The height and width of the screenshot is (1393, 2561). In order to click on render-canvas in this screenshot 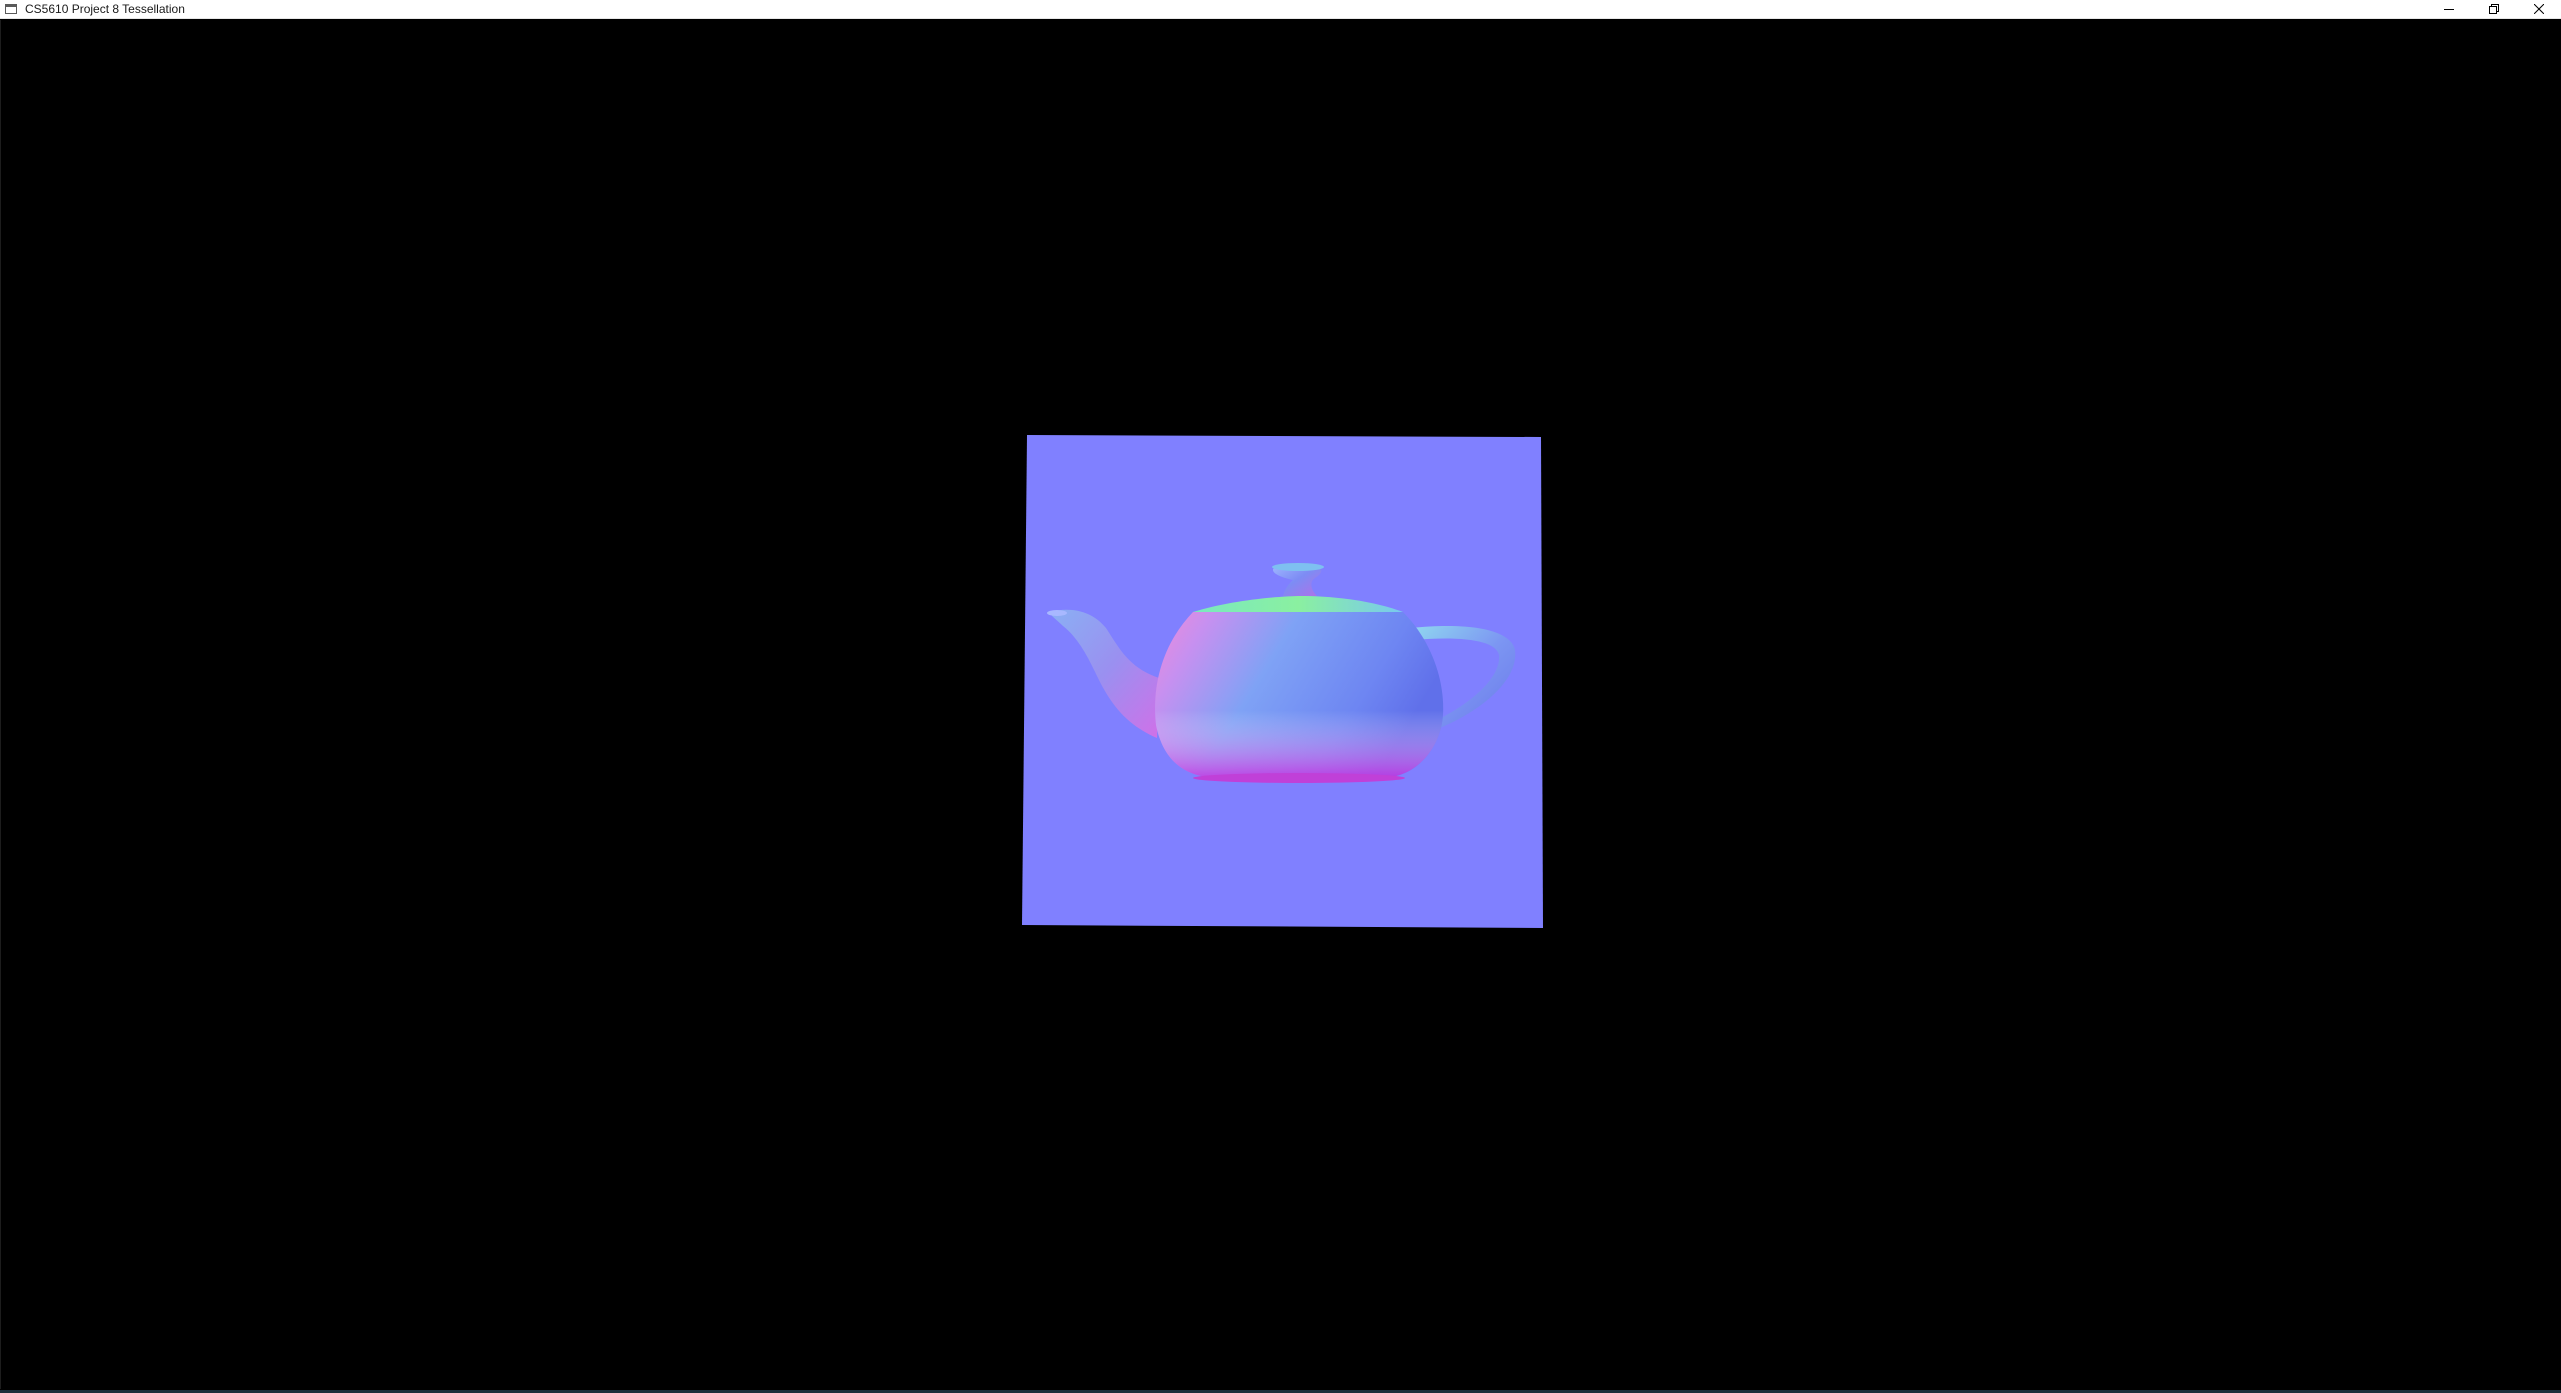, I will do `click(1282, 681)`.